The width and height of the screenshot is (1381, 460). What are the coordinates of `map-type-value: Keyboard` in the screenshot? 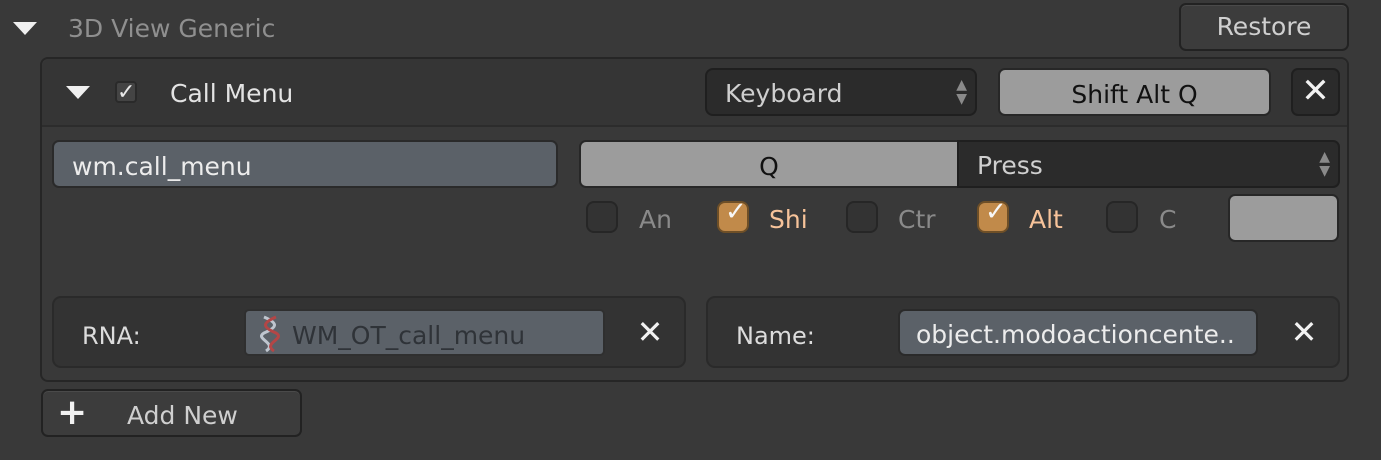 It's located at (784, 93).